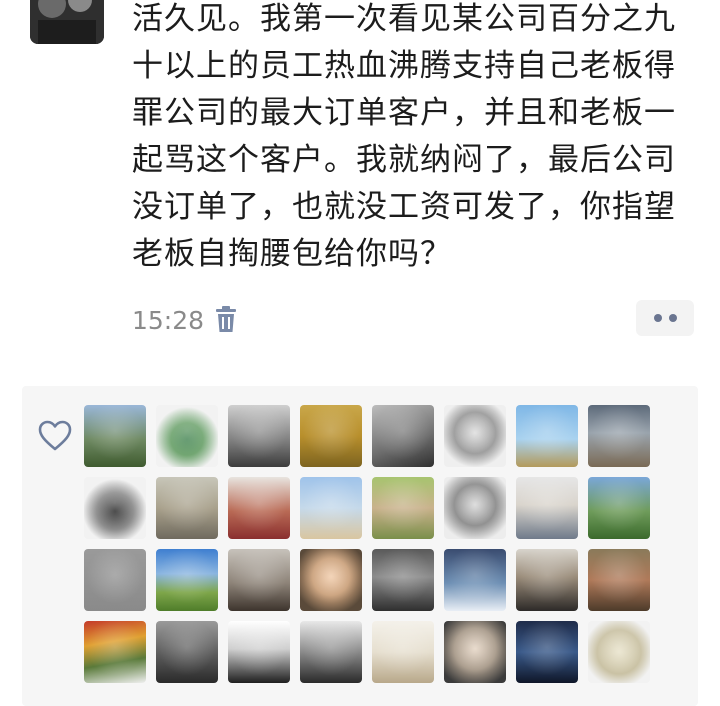  What do you see at coordinates (665, 318) in the screenshot?
I see `more-button` at bounding box center [665, 318].